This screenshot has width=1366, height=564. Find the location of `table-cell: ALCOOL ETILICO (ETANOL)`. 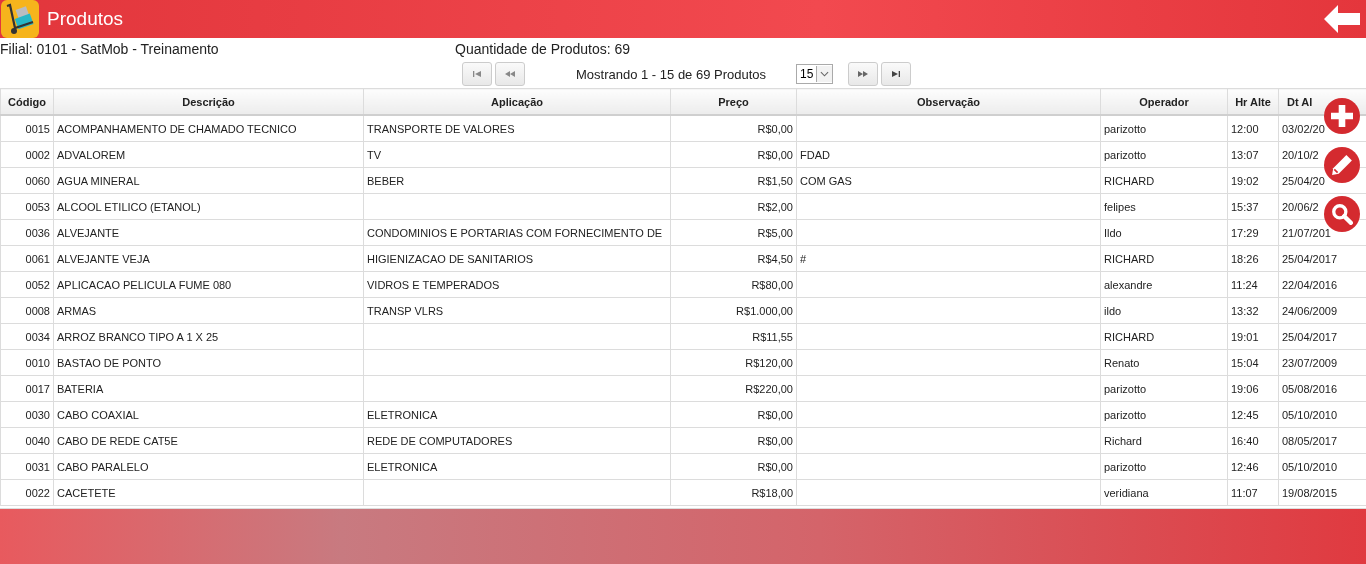

table-cell: ALCOOL ETILICO (ETANOL) is located at coordinates (129, 206).